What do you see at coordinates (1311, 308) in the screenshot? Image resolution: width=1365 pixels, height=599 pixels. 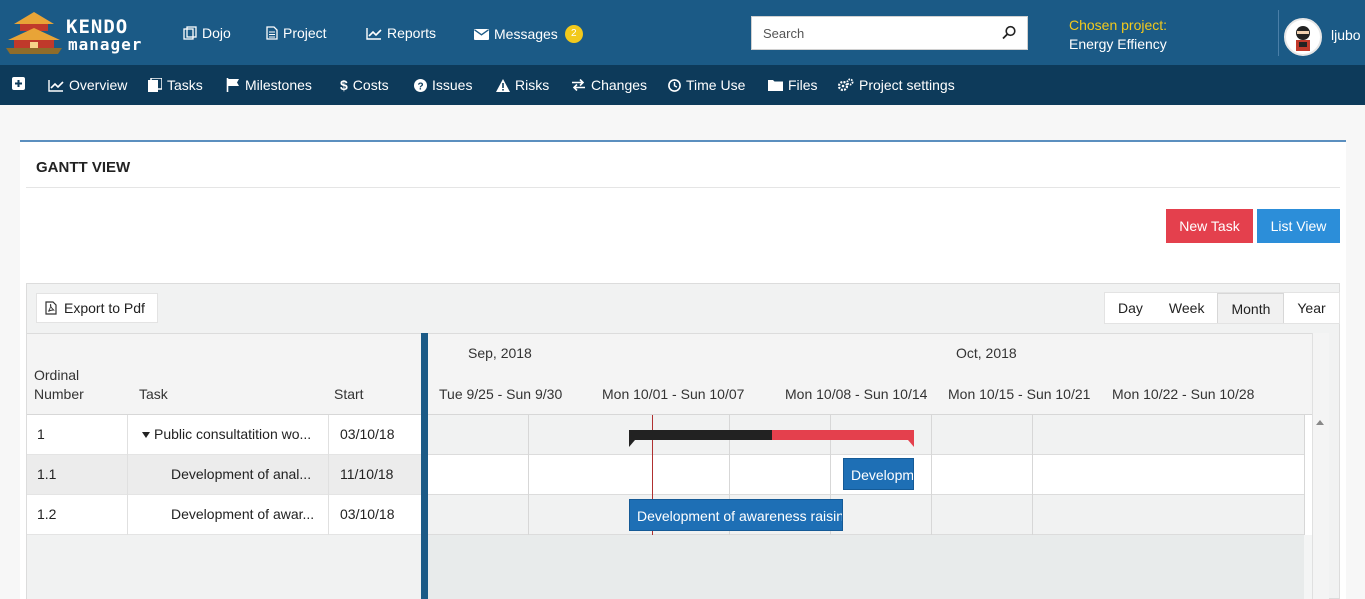 I see `view-year-button: Year` at bounding box center [1311, 308].